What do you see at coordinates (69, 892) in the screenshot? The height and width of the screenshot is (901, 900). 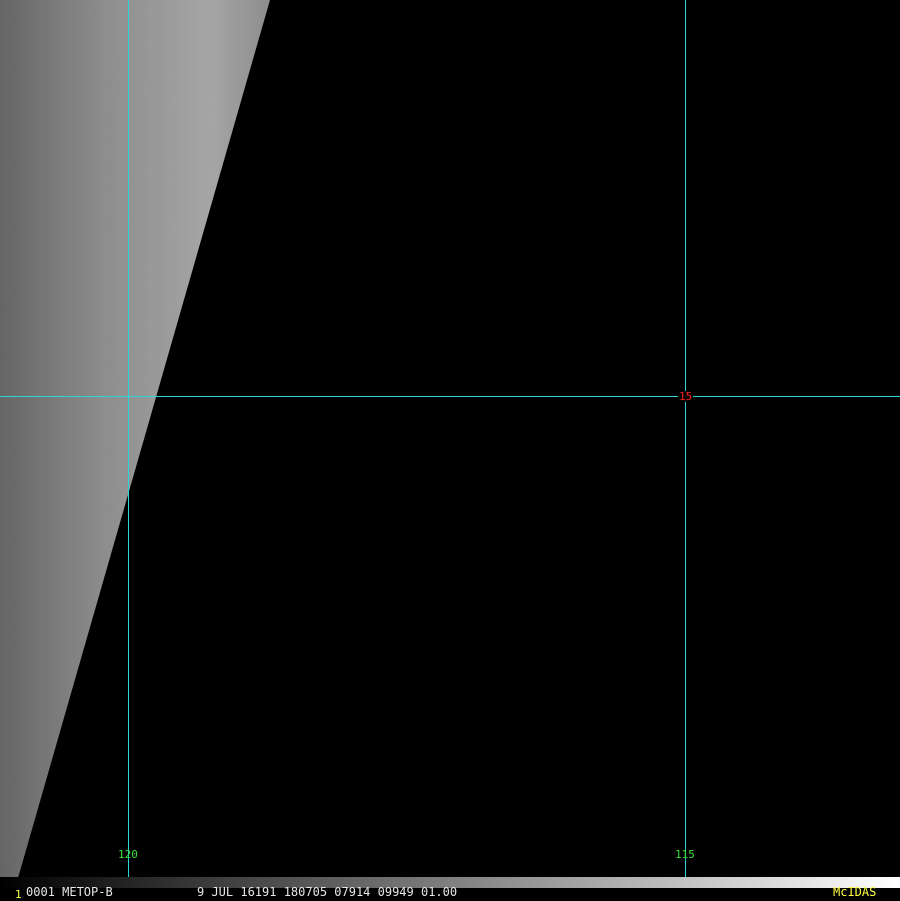 I see `frame-info: 0001 METOP-B` at bounding box center [69, 892].